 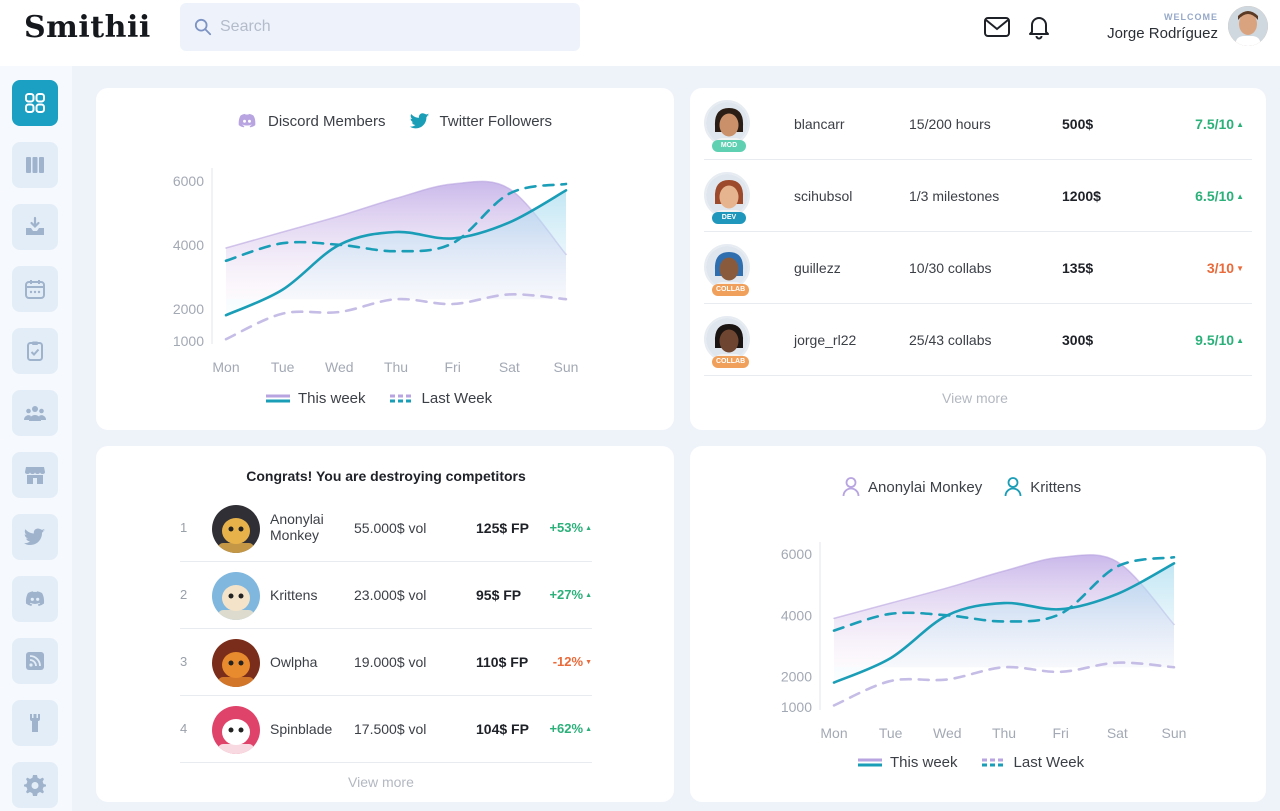 What do you see at coordinates (390, 27) in the screenshot?
I see `search-input` at bounding box center [390, 27].